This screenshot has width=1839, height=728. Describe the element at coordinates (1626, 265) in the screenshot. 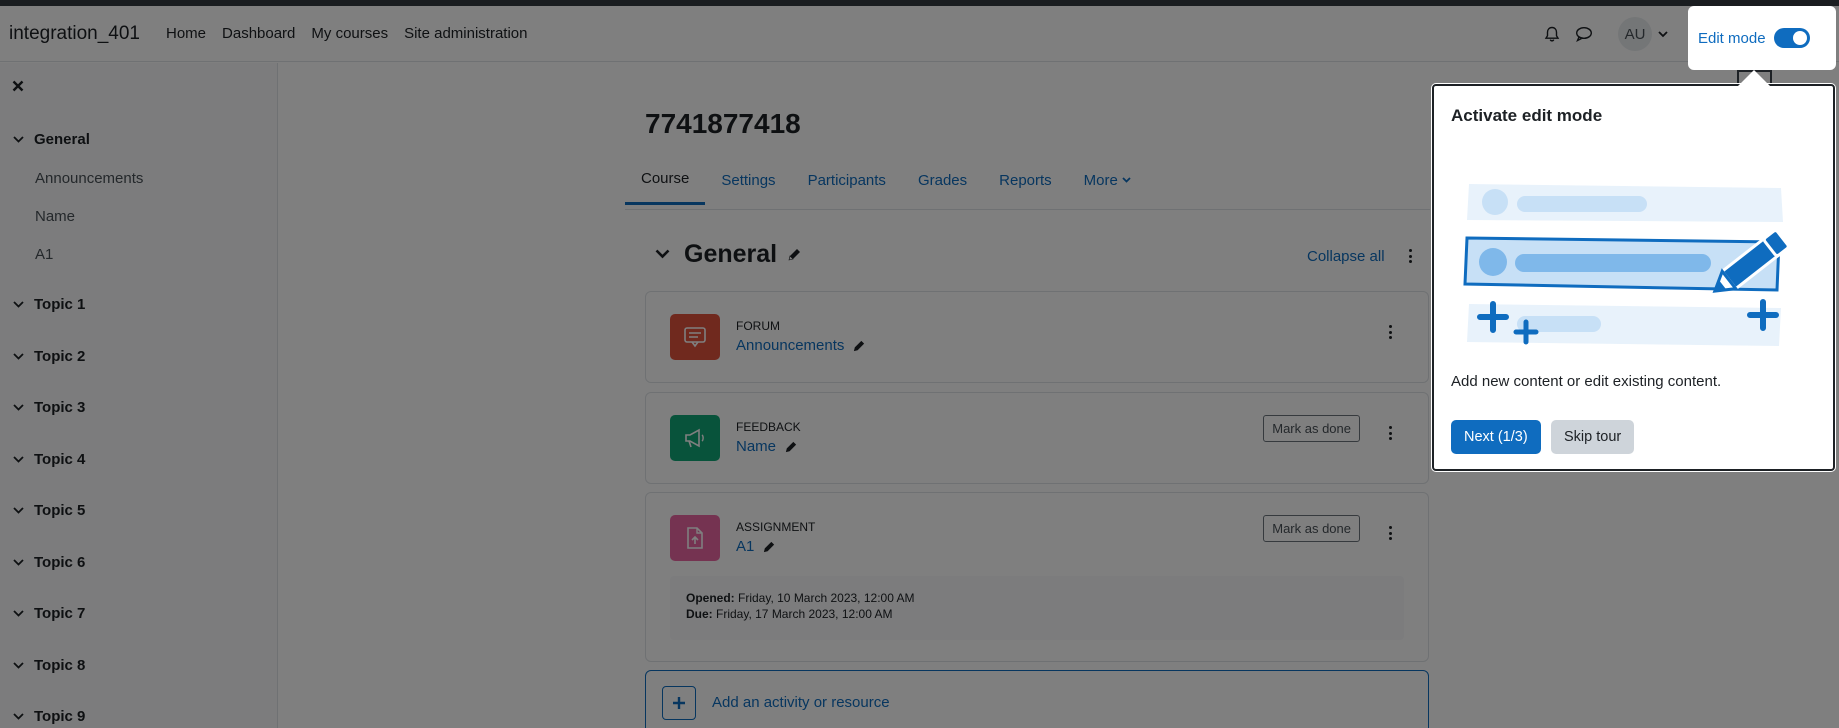

I see `edit-mode-illustration-icon` at that location.